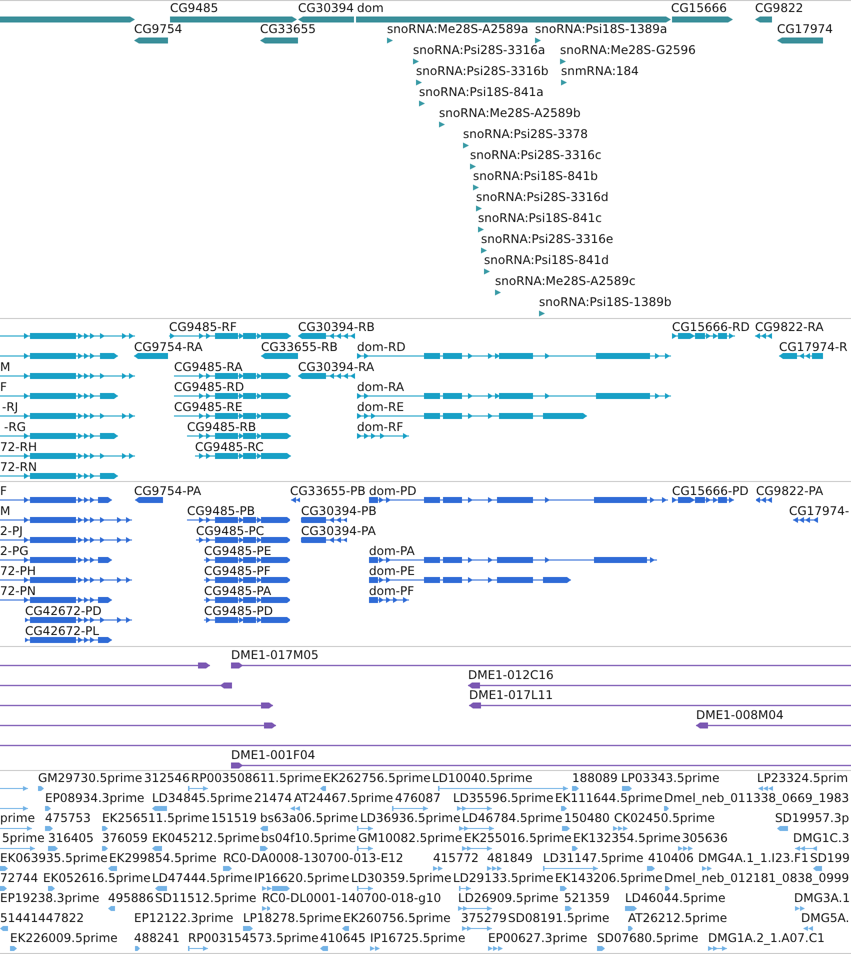 The width and height of the screenshot is (851, 954). What do you see at coordinates (125, 838) in the screenshot?
I see `feature-label: 376059` at bounding box center [125, 838].